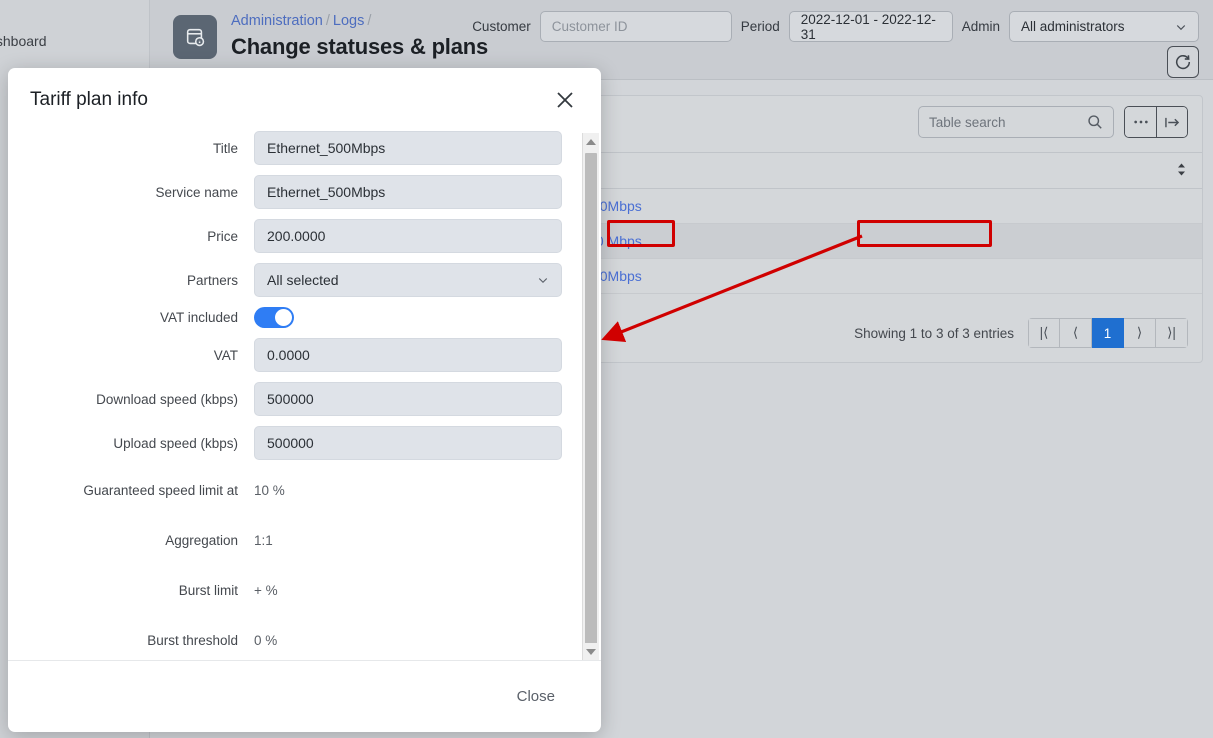 The height and width of the screenshot is (738, 1213). What do you see at coordinates (1076, 333) in the screenshot?
I see `pagination-prev: ⟨` at bounding box center [1076, 333].